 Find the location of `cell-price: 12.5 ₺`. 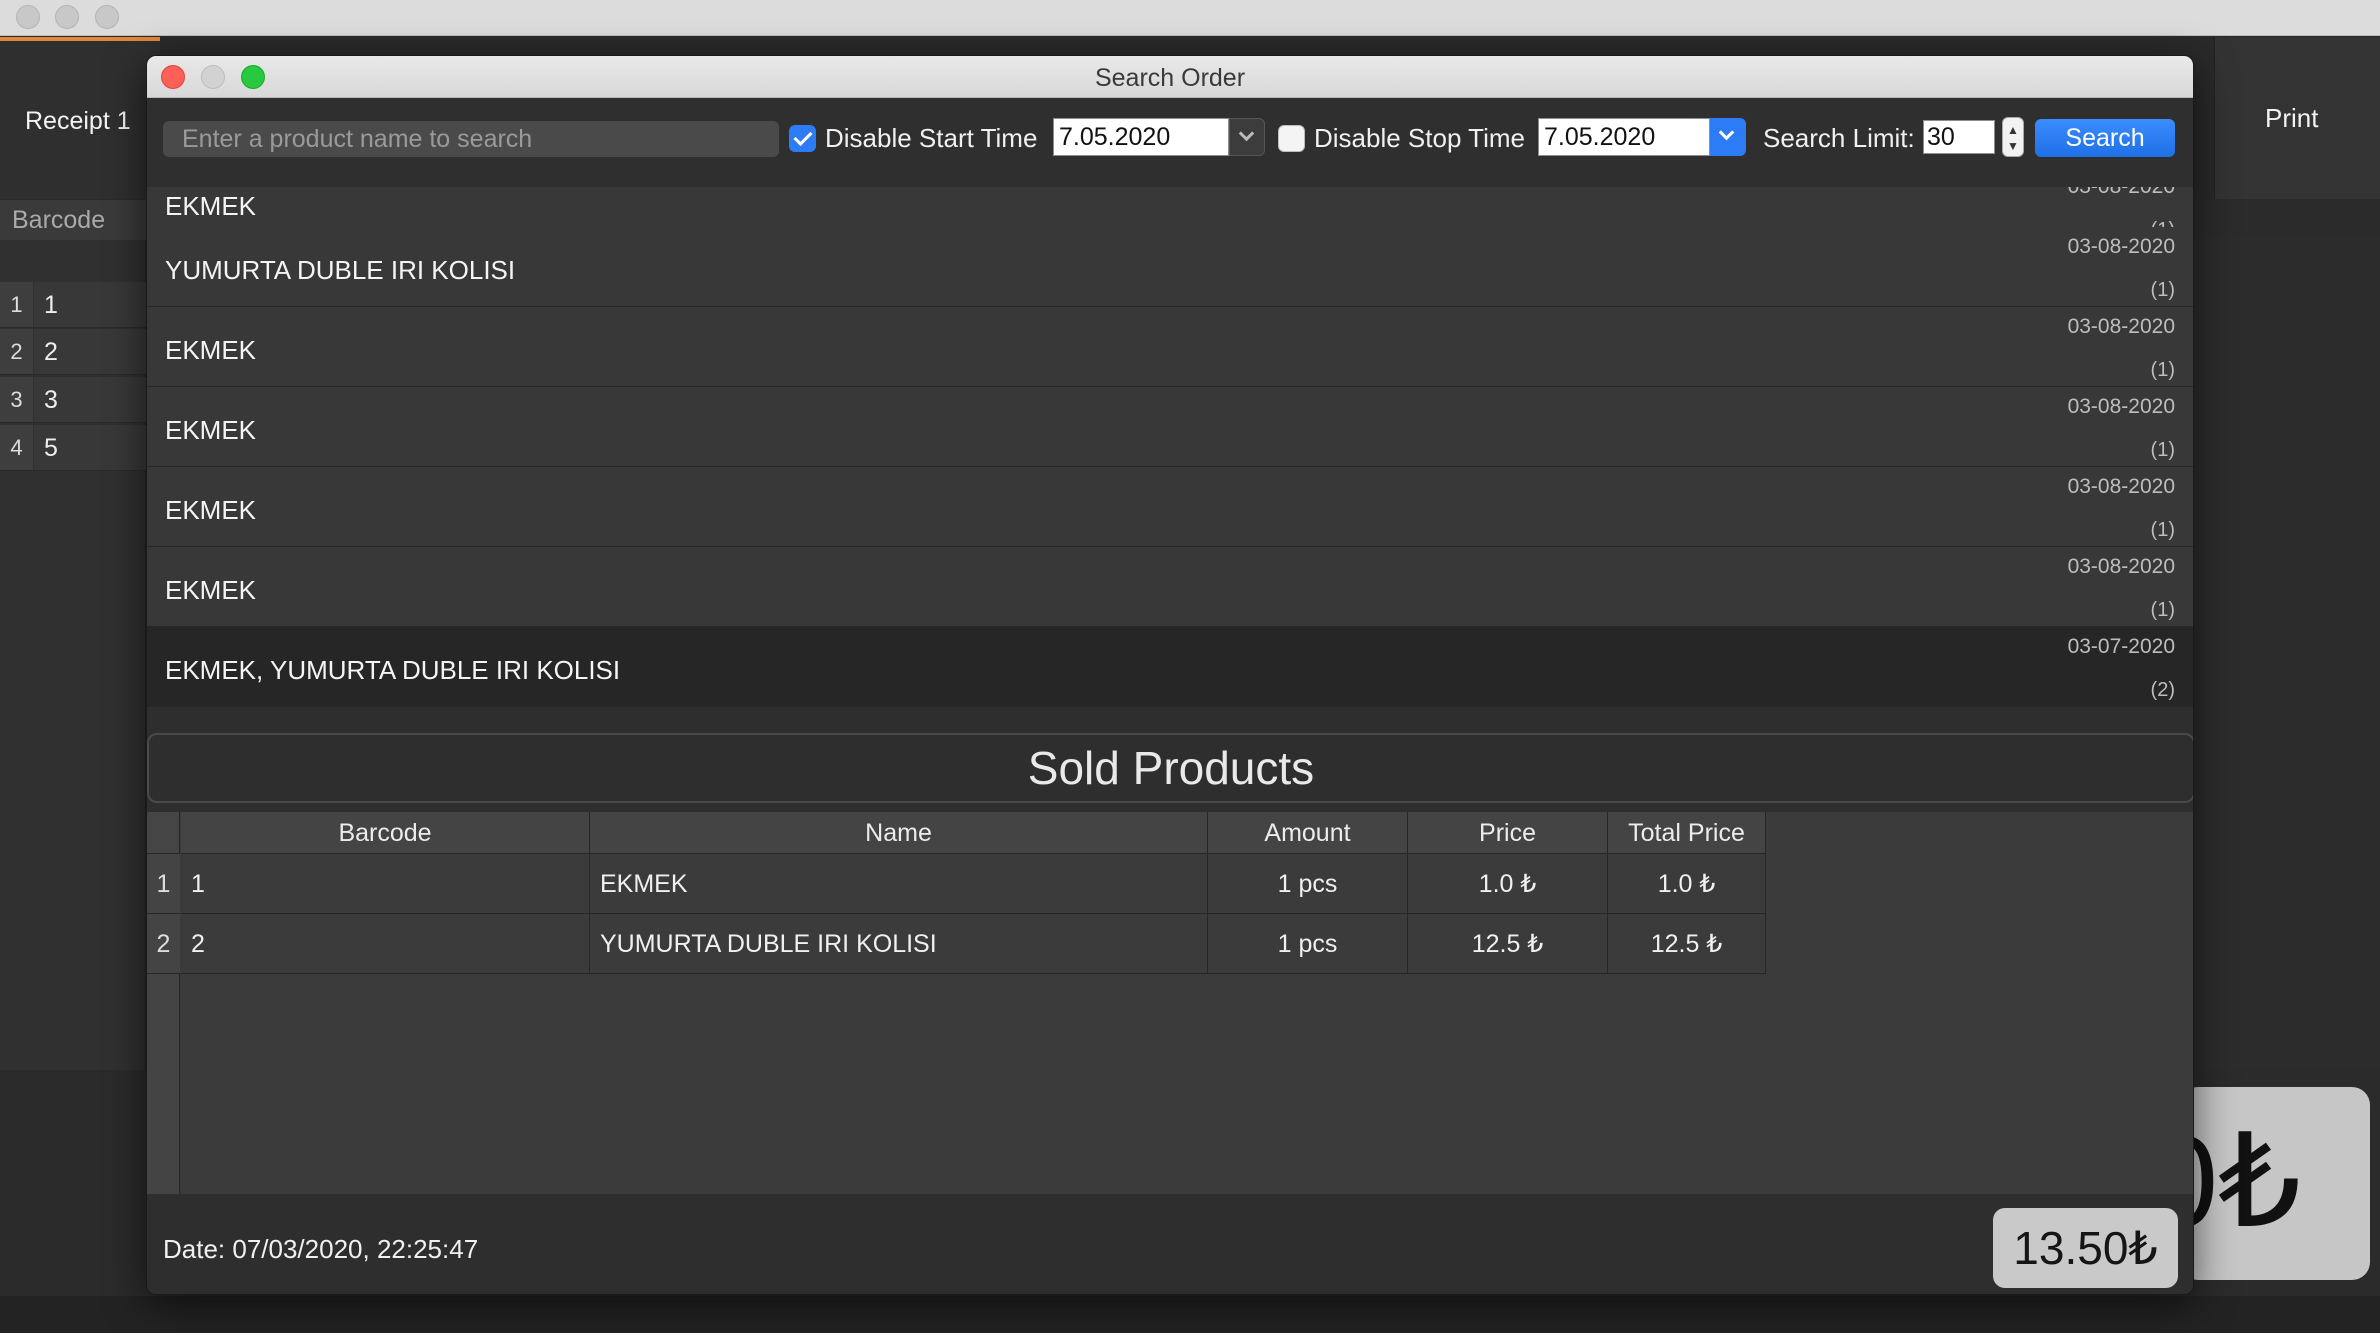

cell-price: 12.5 ₺ is located at coordinates (1508, 944).